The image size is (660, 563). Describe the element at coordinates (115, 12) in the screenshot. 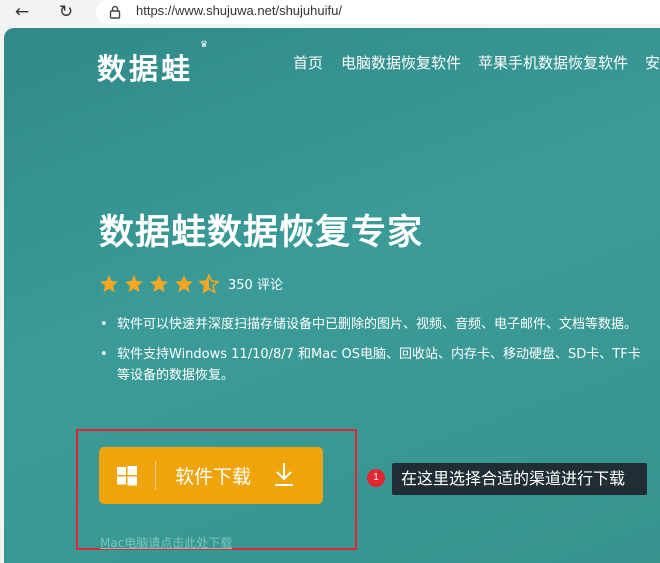

I see `lock-icon` at that location.